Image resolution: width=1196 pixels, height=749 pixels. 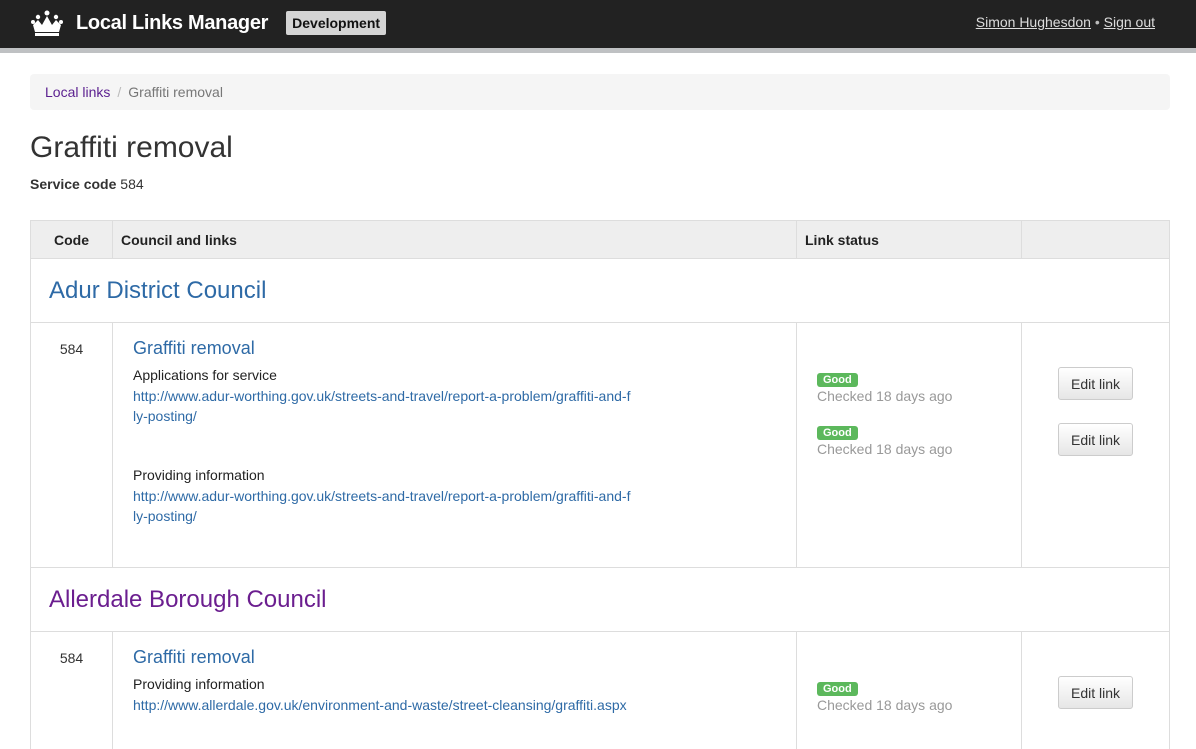 What do you see at coordinates (600, 92) in the screenshot?
I see `breadcrumb: Local links / Graffiti removal` at bounding box center [600, 92].